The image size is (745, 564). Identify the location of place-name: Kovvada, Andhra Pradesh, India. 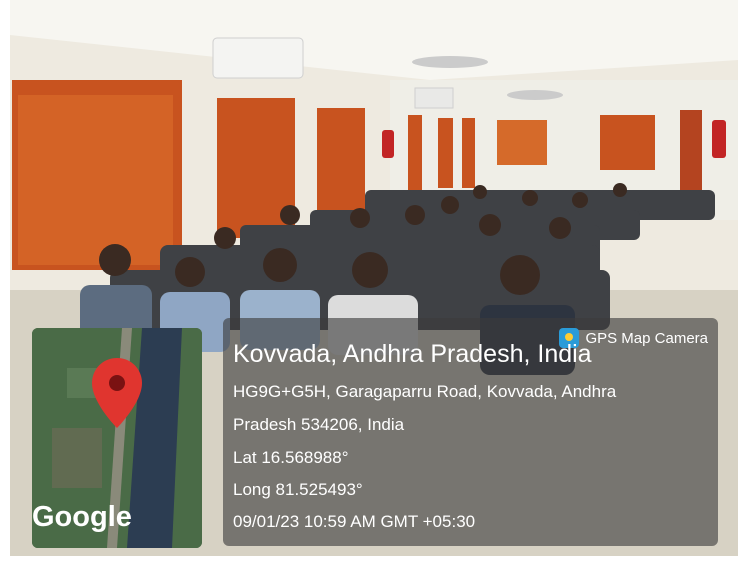
(412, 354).